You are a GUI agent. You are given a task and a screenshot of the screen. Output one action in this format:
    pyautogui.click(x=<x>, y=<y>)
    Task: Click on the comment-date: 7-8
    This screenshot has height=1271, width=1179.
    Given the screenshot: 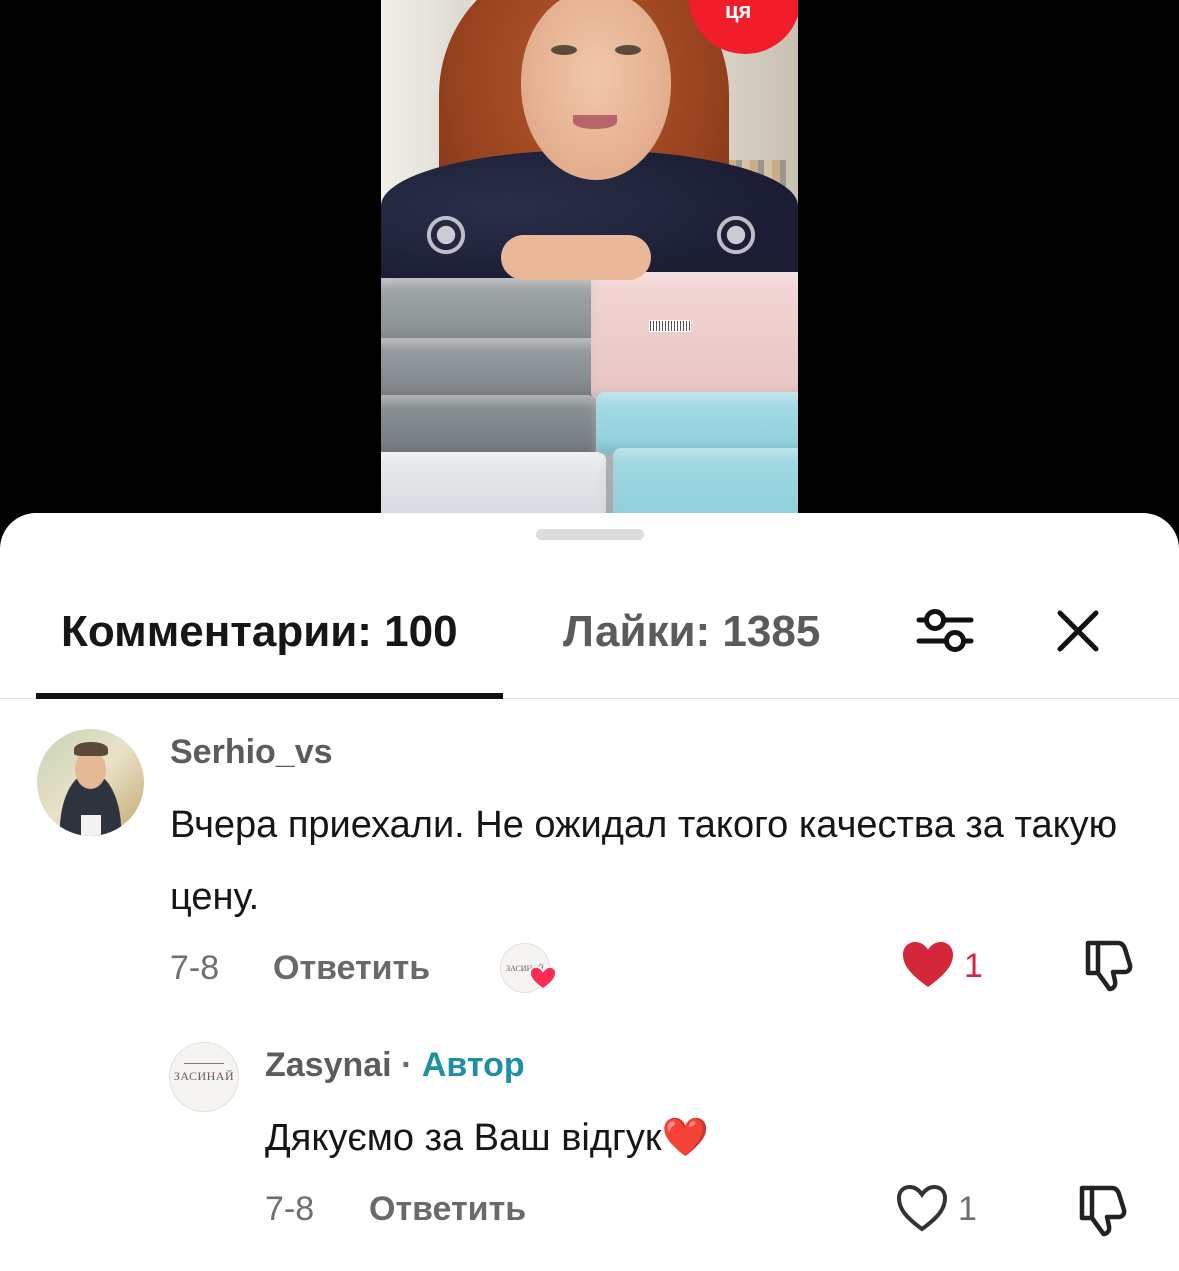 What is the action you would take?
    pyautogui.click(x=195, y=968)
    